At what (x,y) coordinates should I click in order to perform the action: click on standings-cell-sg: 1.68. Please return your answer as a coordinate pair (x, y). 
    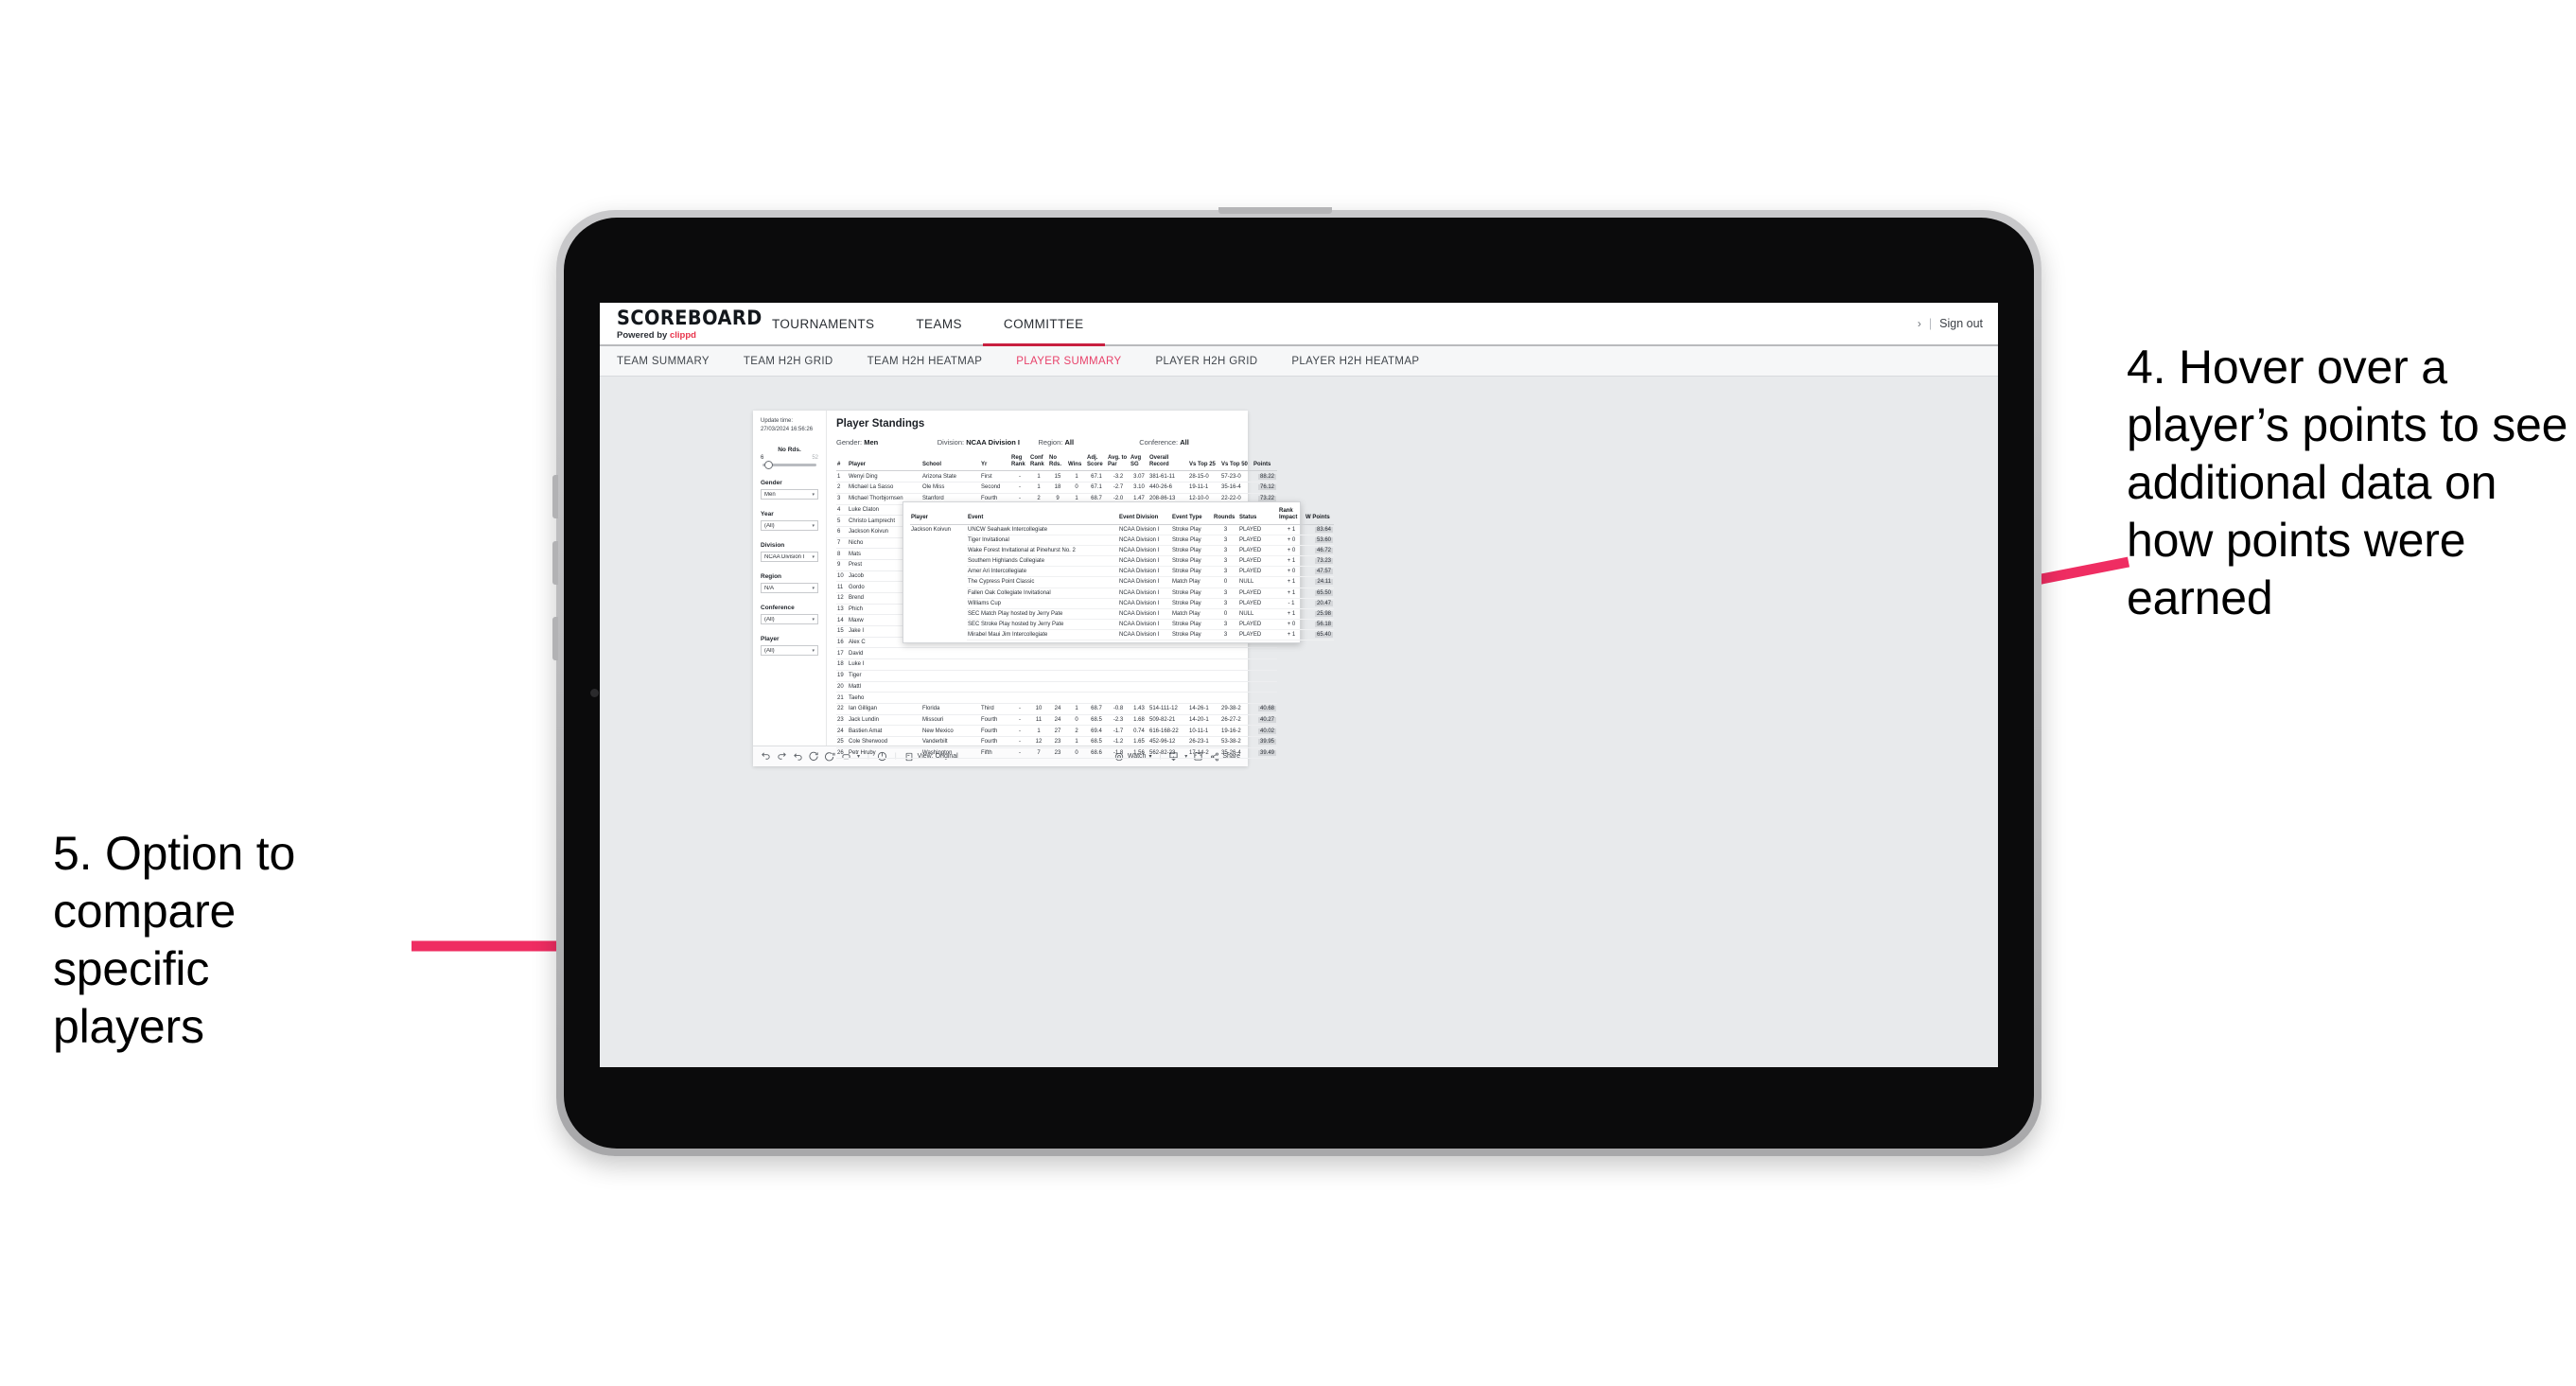
    Looking at the image, I should click on (1139, 720).